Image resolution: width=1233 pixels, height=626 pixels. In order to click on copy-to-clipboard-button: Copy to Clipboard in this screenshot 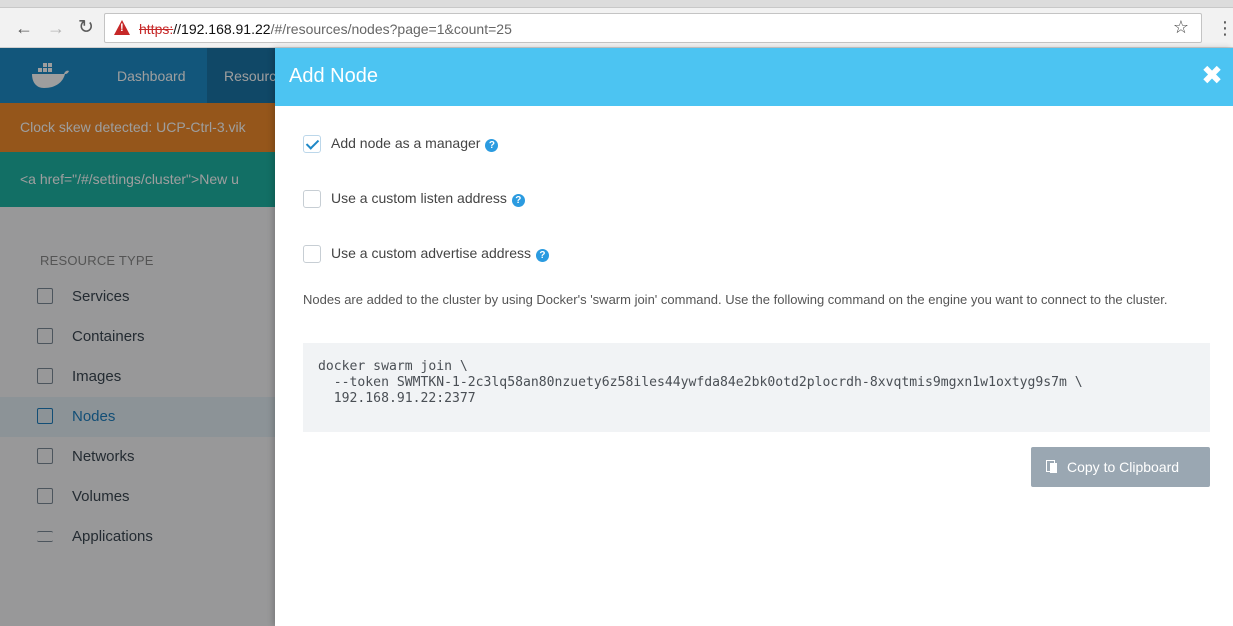, I will do `click(1120, 467)`.